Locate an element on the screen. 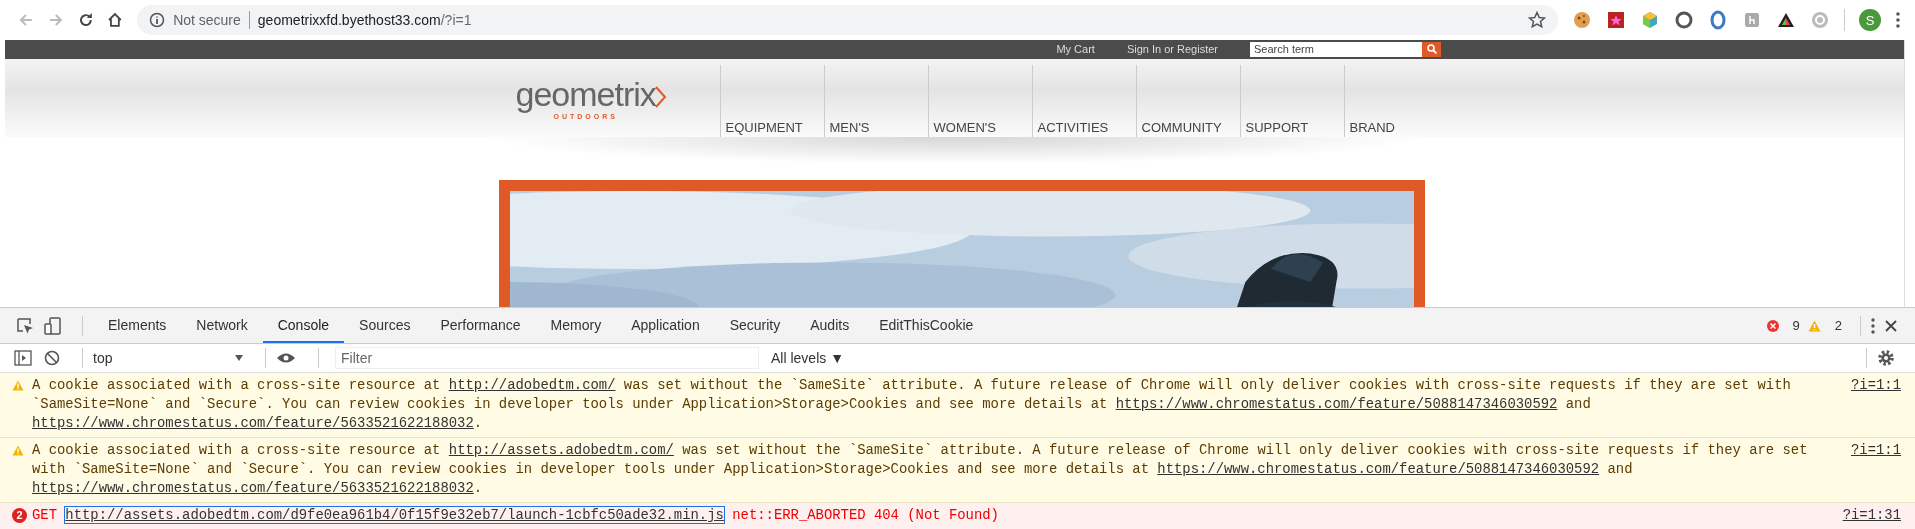 The height and width of the screenshot is (529, 1915). search-button is located at coordinates (1431, 49).